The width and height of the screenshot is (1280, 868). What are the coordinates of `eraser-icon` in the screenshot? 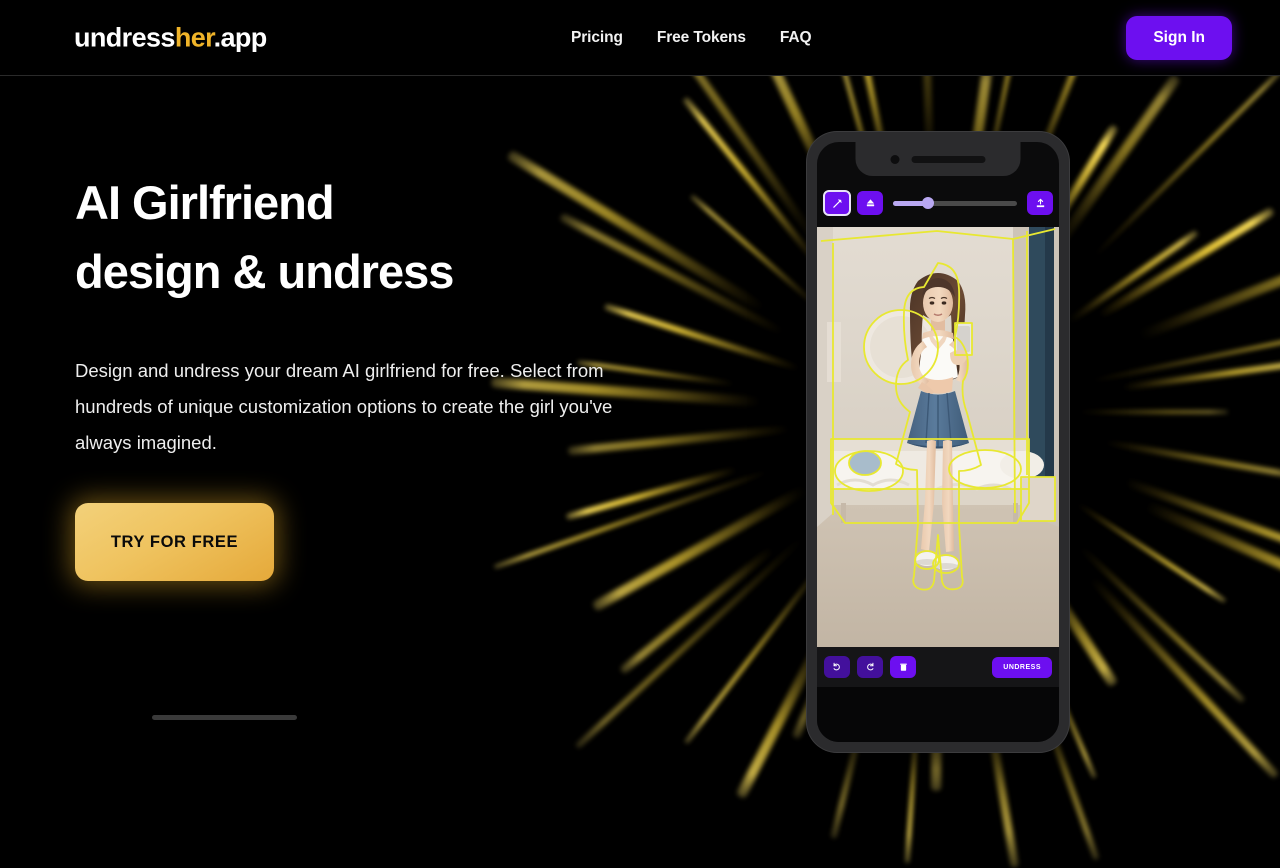 It's located at (870, 203).